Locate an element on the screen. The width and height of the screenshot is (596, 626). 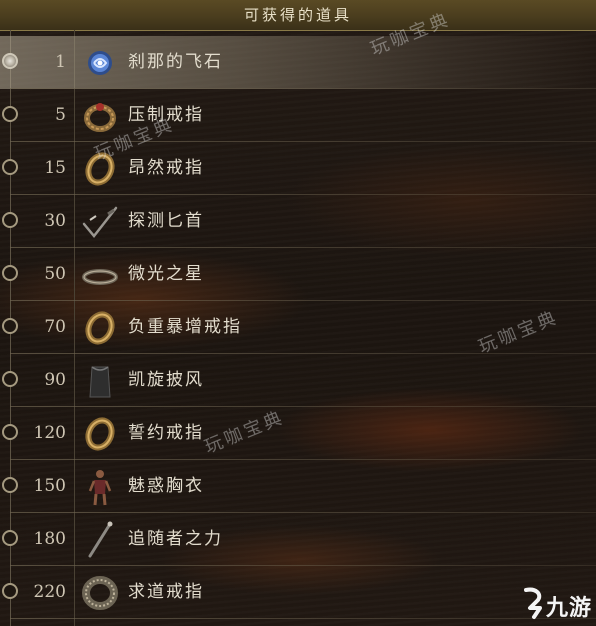
item-row: 1 刹那的飞石 is located at coordinates (298, 62).